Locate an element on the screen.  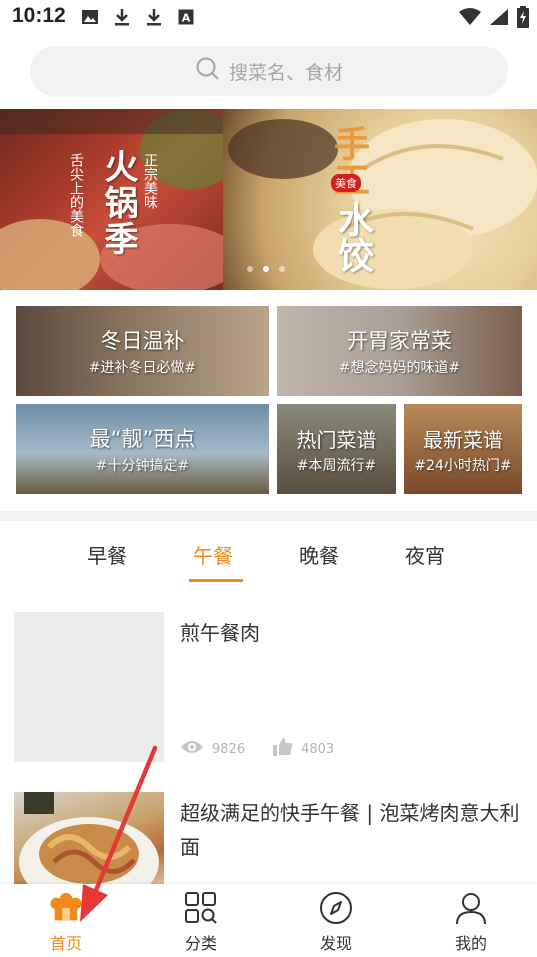
category-grid-icon is located at coordinates (201, 908).